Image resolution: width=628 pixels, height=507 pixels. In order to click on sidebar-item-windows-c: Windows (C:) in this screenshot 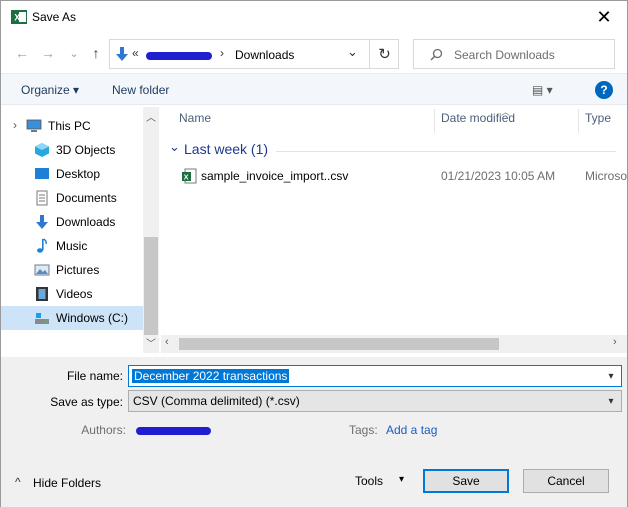, I will do `click(72, 318)`.